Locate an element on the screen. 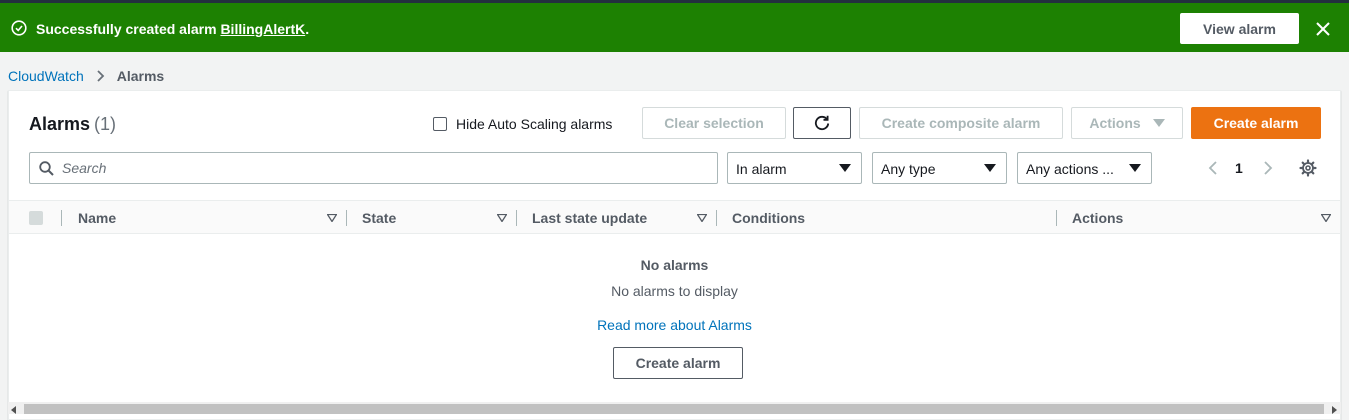 The height and width of the screenshot is (420, 1349). search-icon is located at coordinates (46, 168).